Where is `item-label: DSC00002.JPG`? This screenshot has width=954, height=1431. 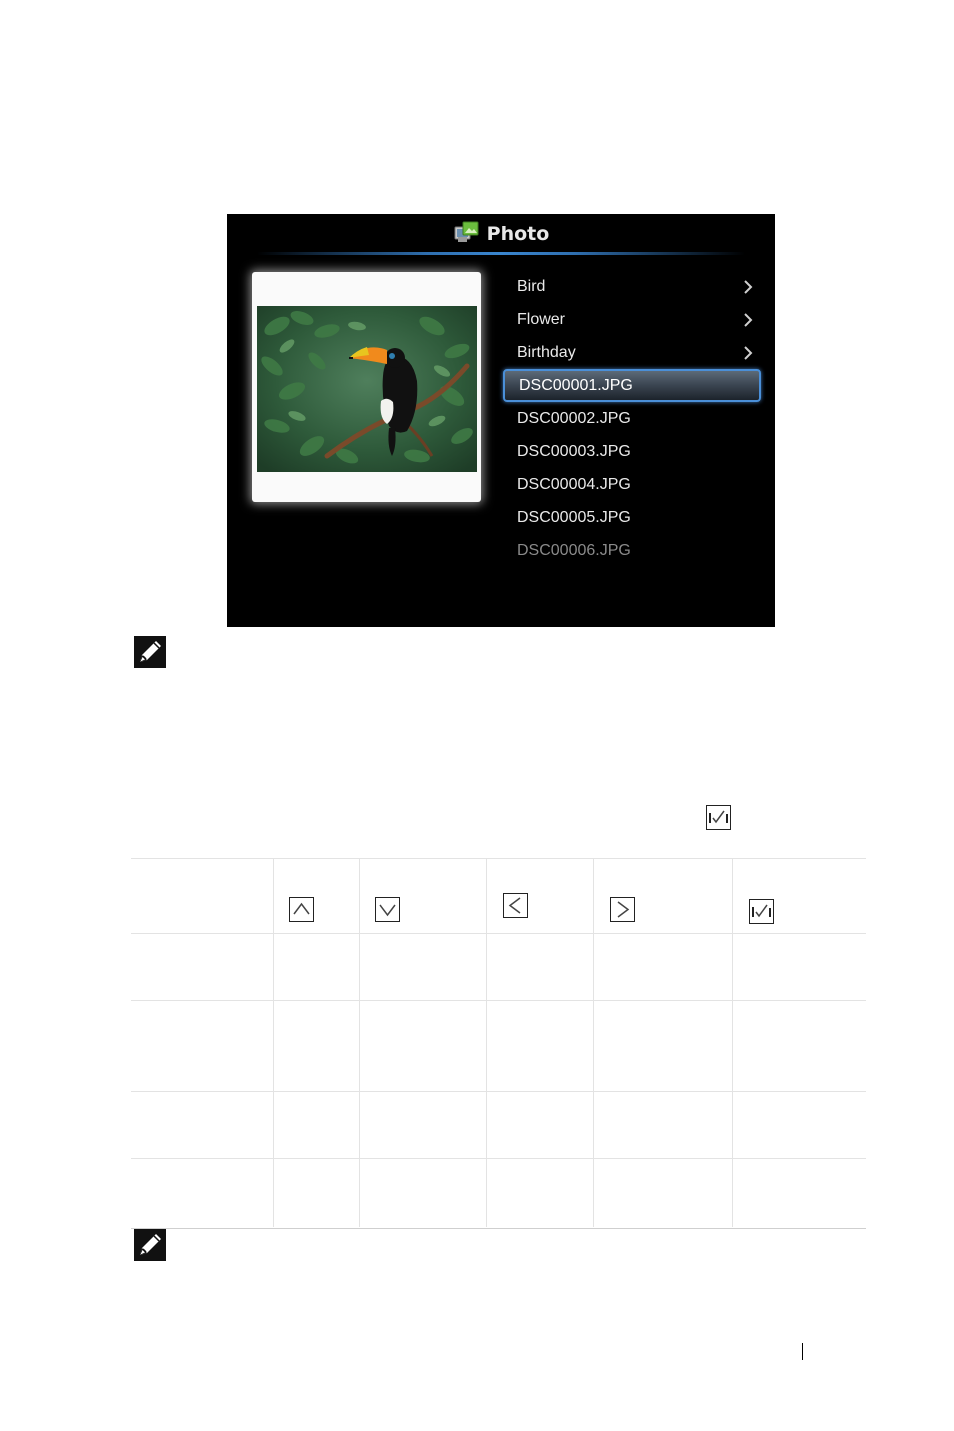 item-label: DSC00002.JPG is located at coordinates (574, 418).